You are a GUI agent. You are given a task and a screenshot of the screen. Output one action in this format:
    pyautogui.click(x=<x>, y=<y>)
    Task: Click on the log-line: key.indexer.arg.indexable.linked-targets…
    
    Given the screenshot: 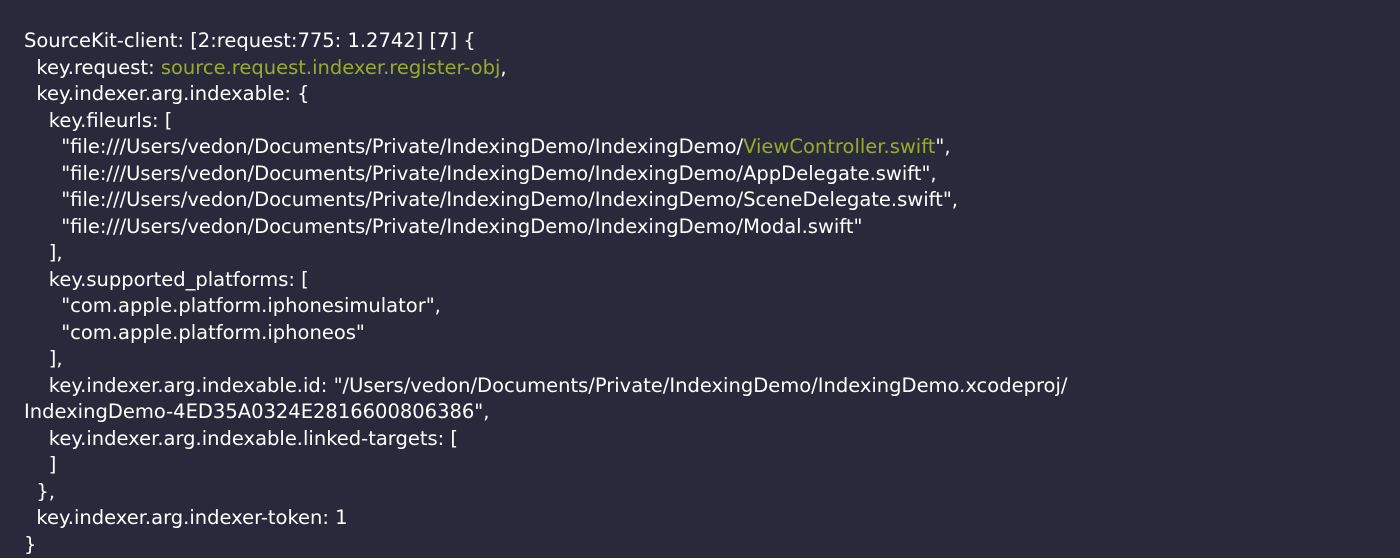 What is the action you would take?
    pyautogui.click(x=712, y=439)
    